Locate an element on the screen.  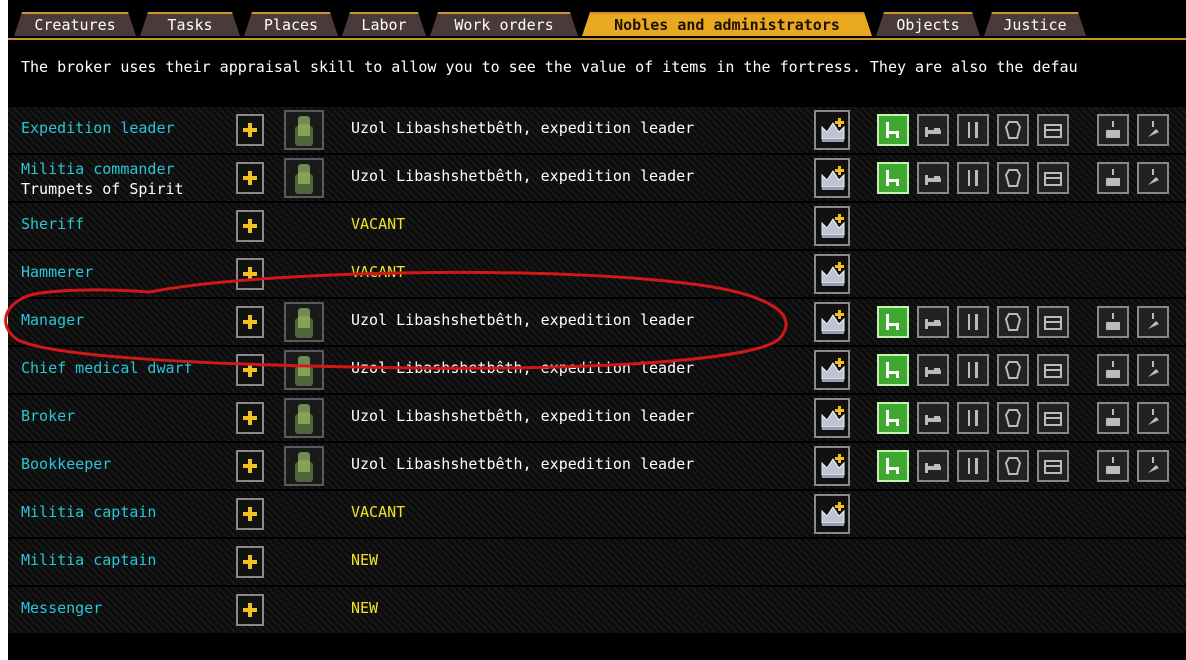
tab-places: Places is located at coordinates (291, 24).